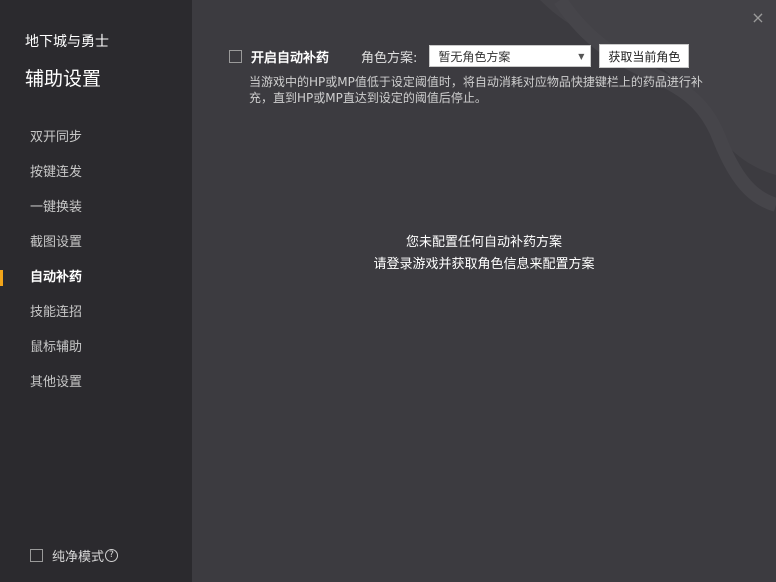 The width and height of the screenshot is (776, 582). What do you see at coordinates (56, 172) in the screenshot?
I see `sidebar-item-label: 按键连发` at bounding box center [56, 172].